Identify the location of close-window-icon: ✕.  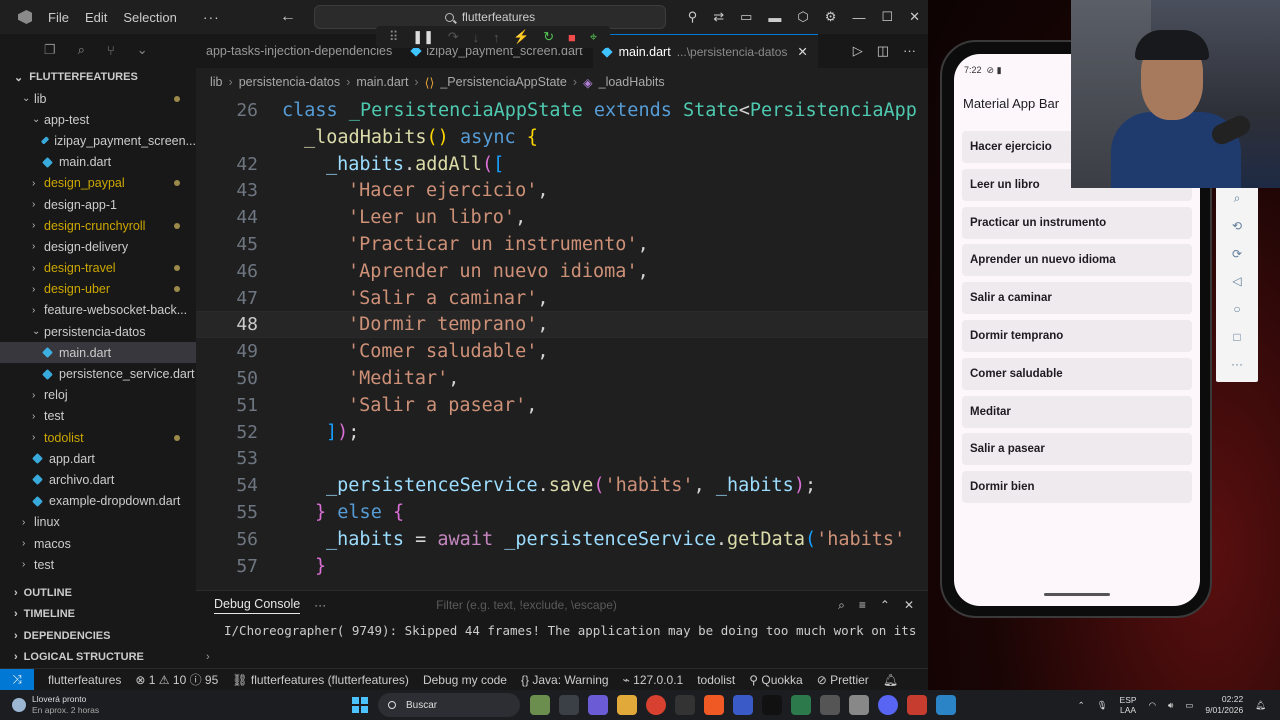
(914, 17).